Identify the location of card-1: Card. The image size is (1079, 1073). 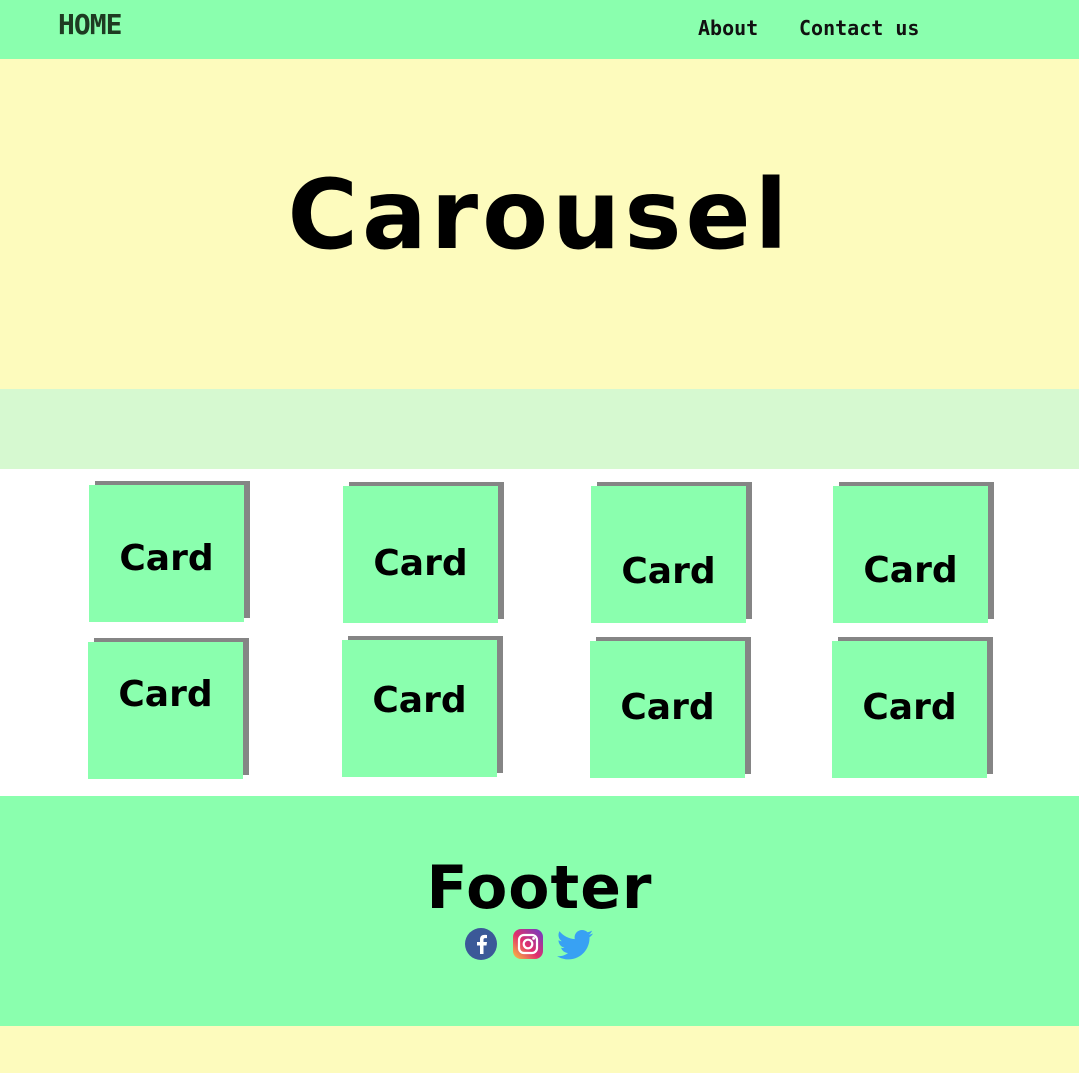
(166, 553).